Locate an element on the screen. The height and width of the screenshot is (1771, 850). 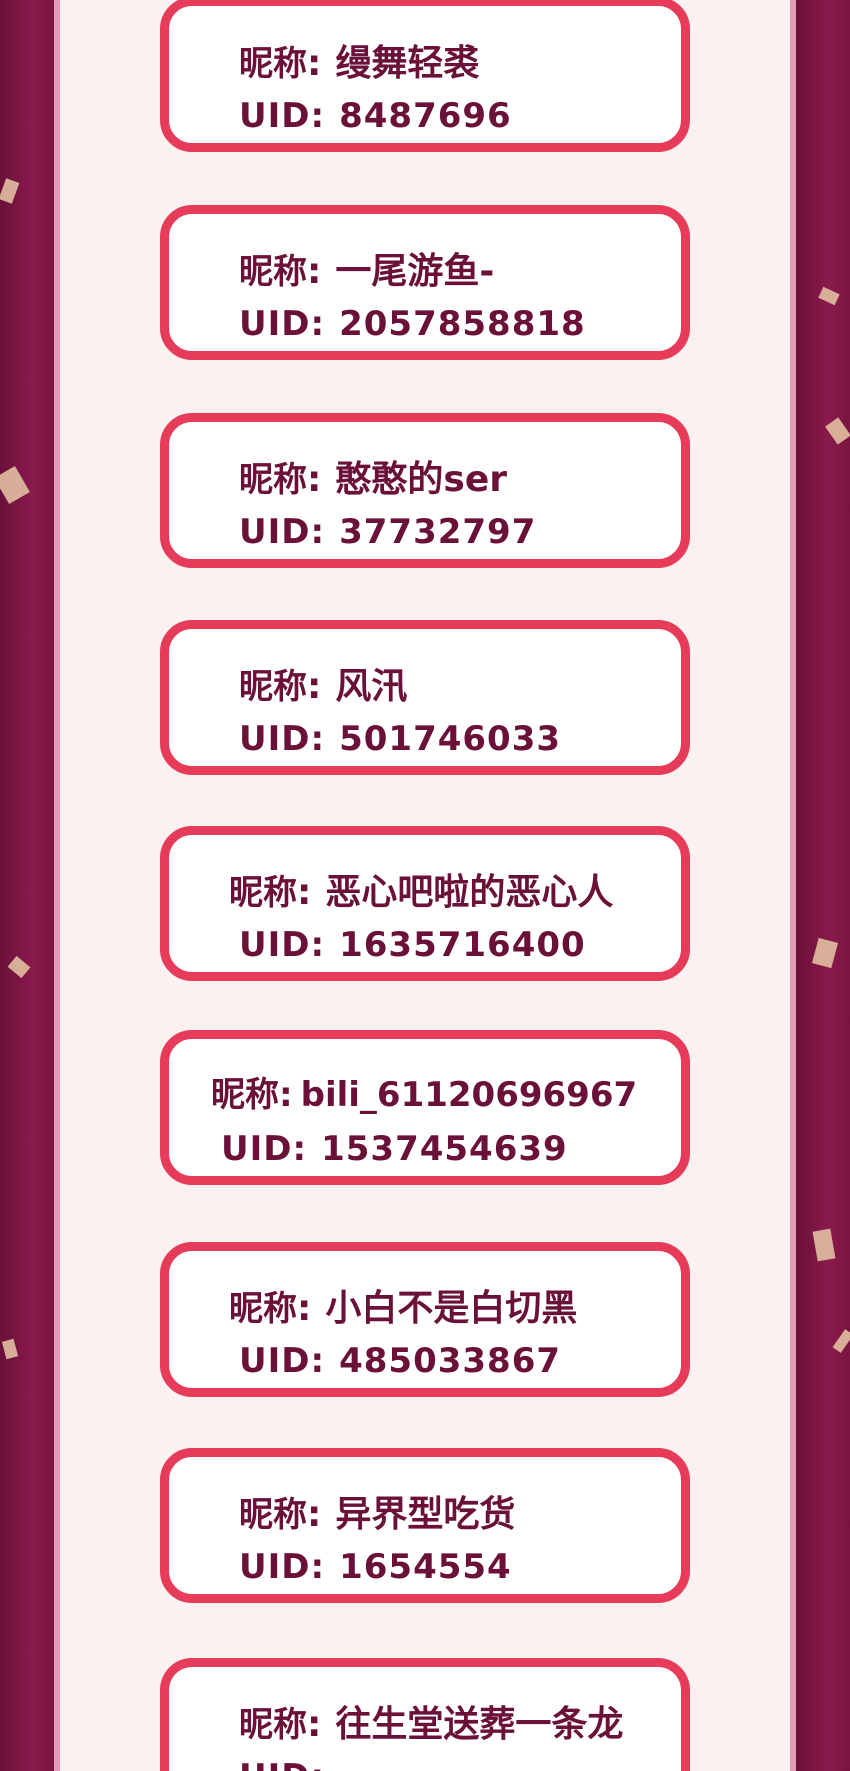
user-card: 昵称: 往生堂送葬一条龙 UID: is located at coordinates (425, 1714).